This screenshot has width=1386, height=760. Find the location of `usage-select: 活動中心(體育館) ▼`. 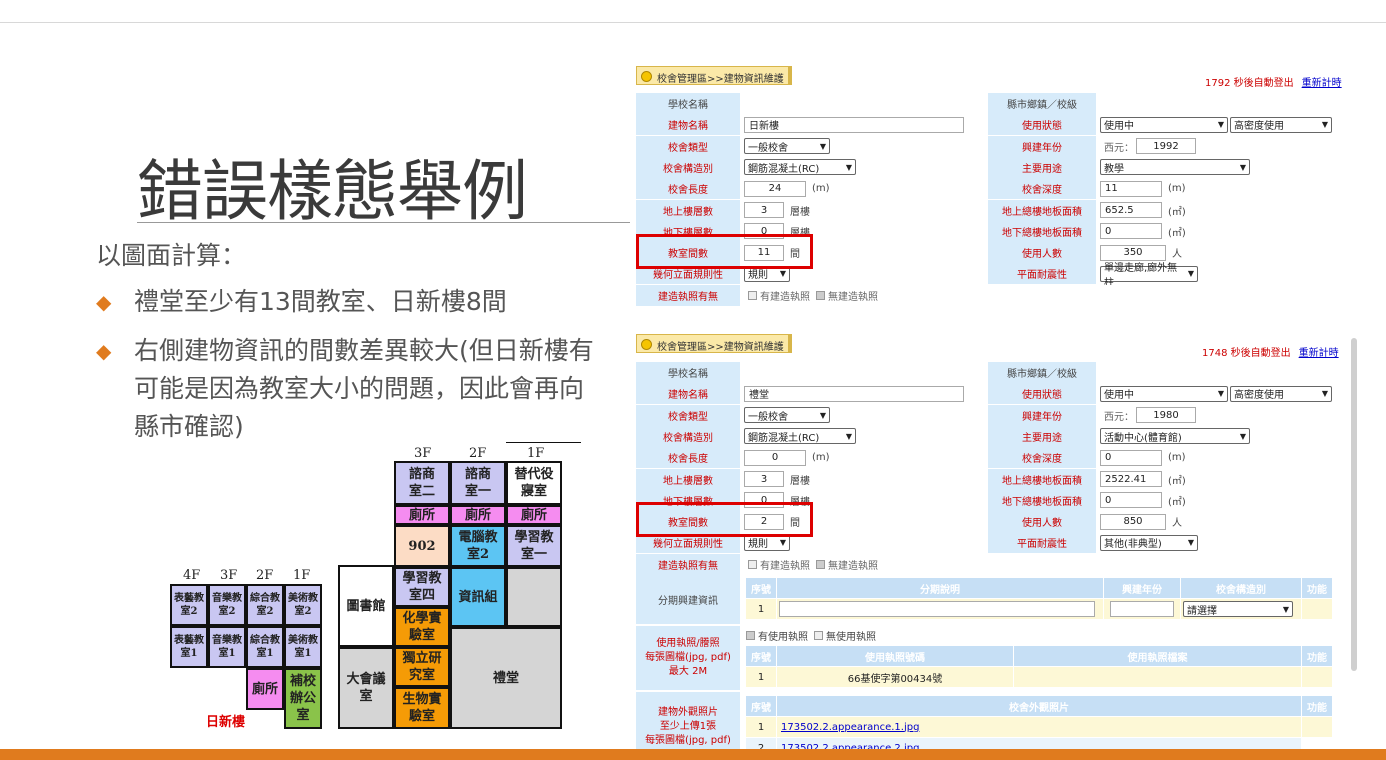

usage-select: 活動中心(體育館) ▼ is located at coordinates (1175, 436).